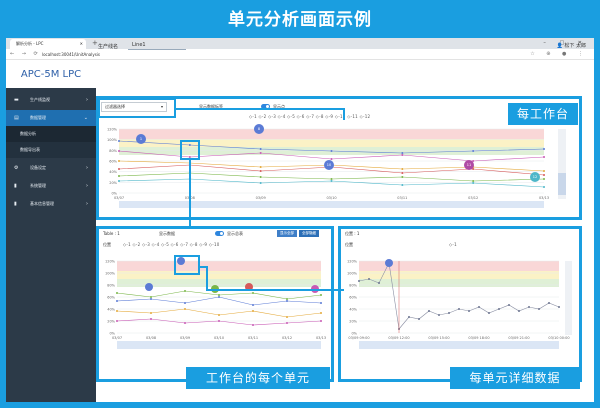  I want to click on url-field: localhost:30041/UnitAnalysis, so click(71, 54).